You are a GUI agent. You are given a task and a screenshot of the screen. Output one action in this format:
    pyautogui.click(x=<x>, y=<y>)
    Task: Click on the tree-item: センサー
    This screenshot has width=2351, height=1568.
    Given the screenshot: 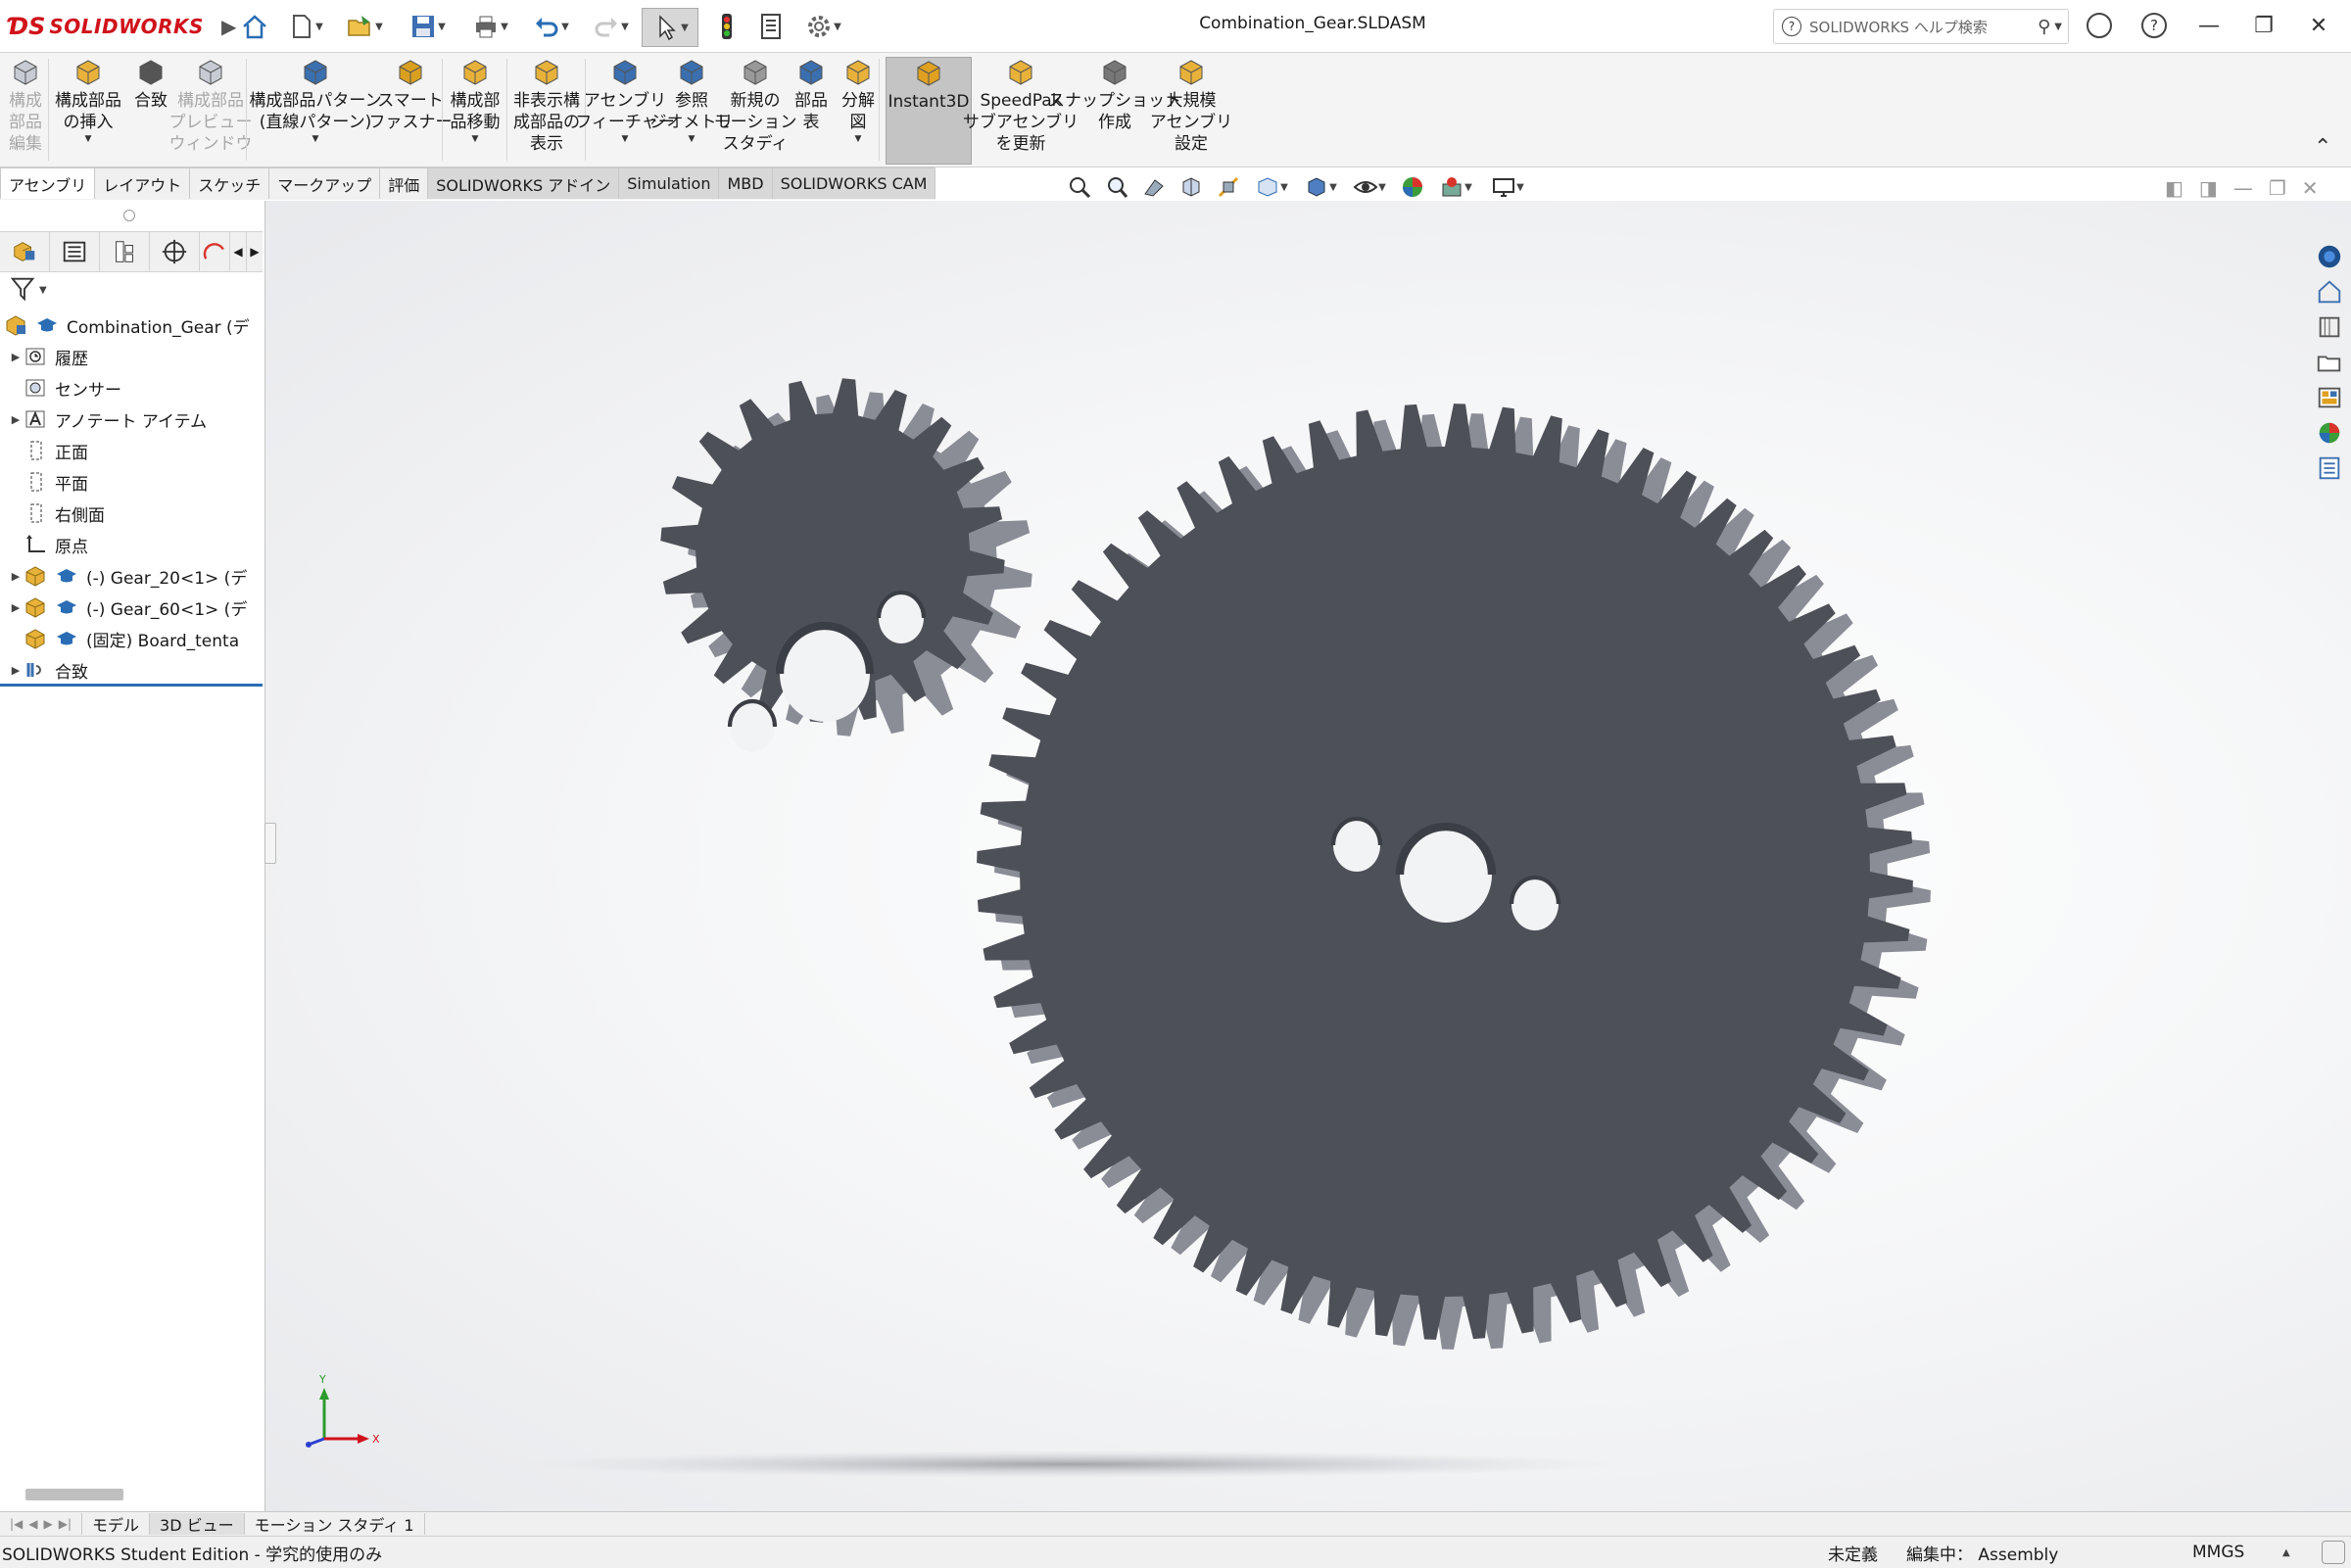 What is the action you would take?
    pyautogui.click(x=132, y=388)
    